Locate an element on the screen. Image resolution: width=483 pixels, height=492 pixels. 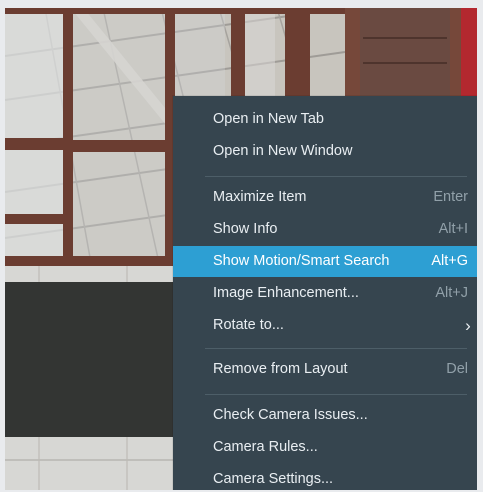
menu-item-maximize-item: Maximize Item Enter is located at coordinates (325, 197).